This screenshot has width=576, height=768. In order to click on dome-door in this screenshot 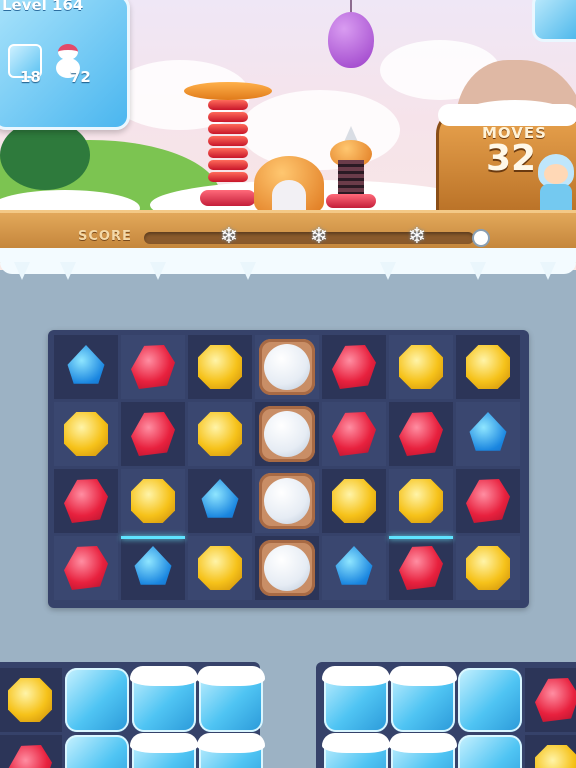, I will do `click(289, 195)`.